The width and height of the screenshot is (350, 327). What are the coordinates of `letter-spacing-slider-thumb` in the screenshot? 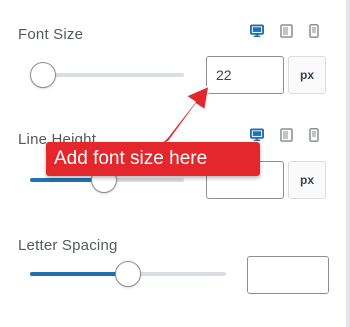 It's located at (128, 274).